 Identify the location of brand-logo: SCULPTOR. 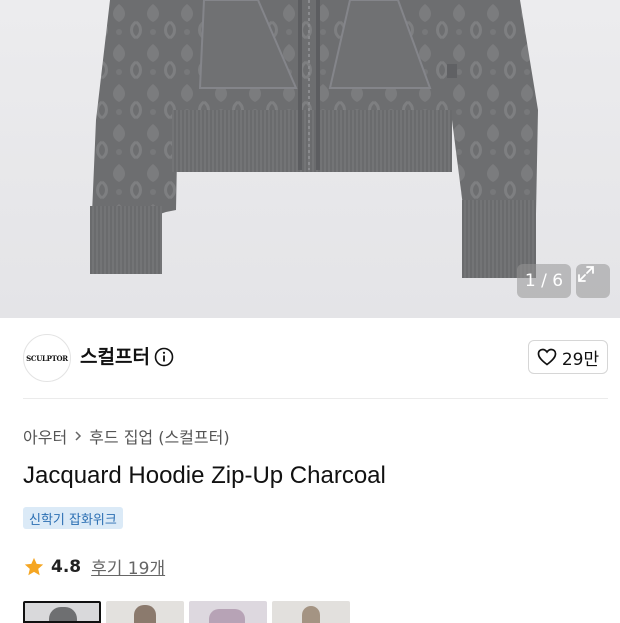
(47, 358).